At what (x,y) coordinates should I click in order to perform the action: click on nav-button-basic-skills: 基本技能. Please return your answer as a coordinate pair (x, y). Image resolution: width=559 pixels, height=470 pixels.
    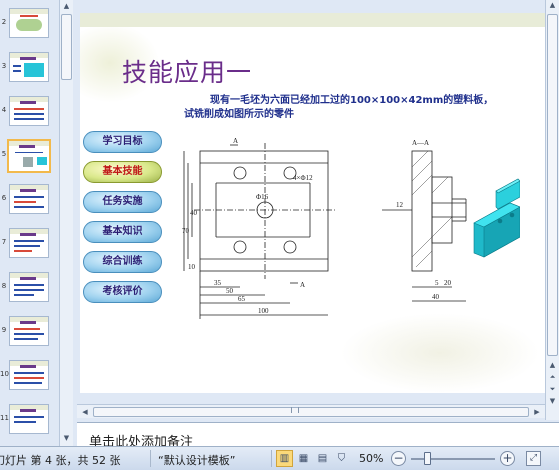
    Looking at the image, I should click on (122, 172).